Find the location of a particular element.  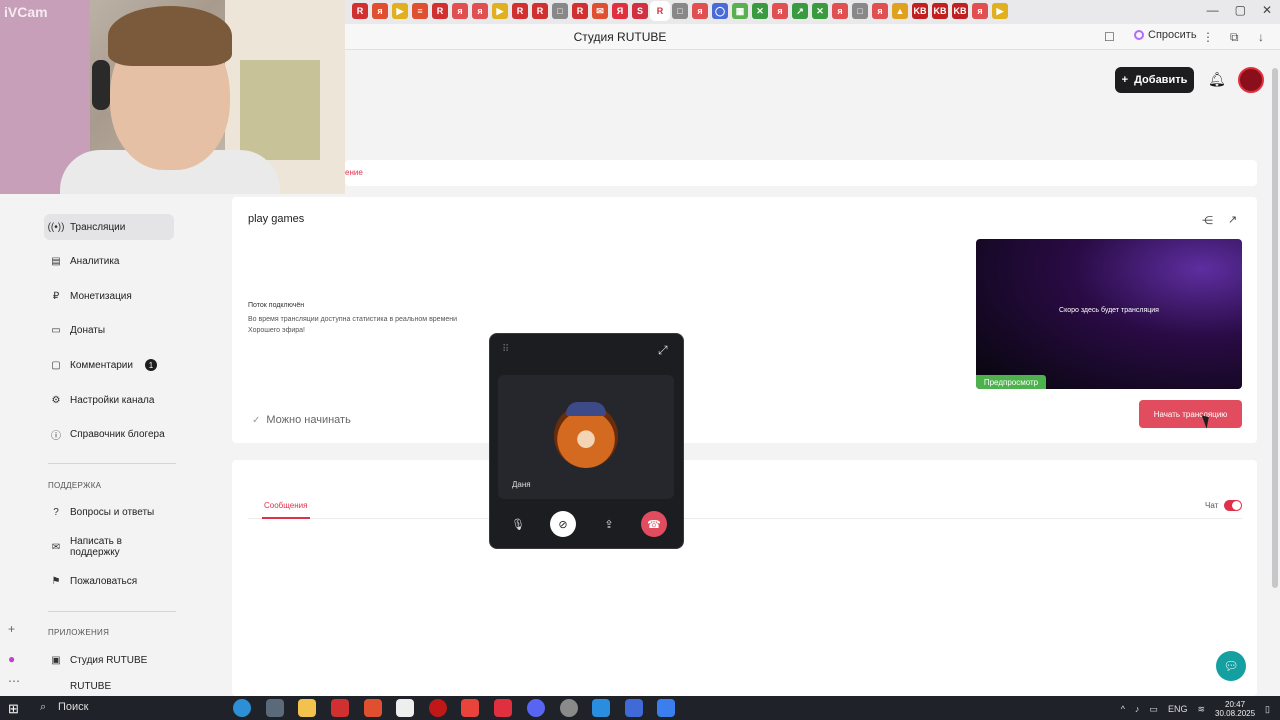

sidebar-item-report: ⚑ Пожаловаться is located at coordinates (109, 581).